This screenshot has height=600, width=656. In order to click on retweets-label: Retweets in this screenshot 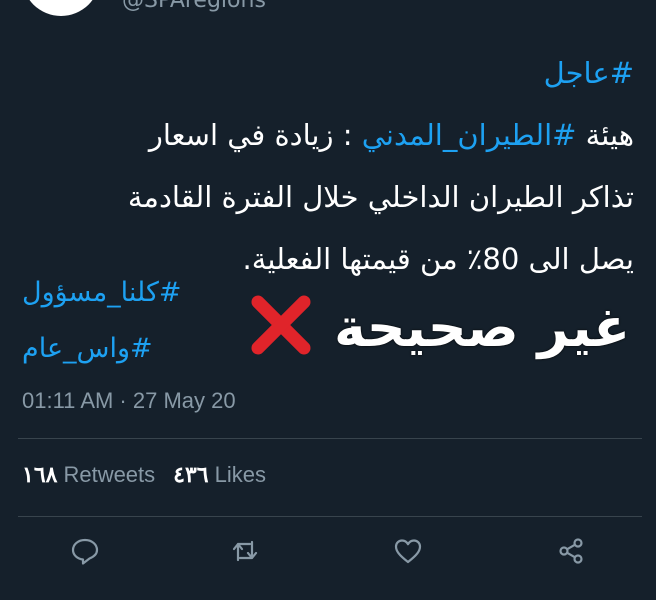, I will do `click(109, 474)`.